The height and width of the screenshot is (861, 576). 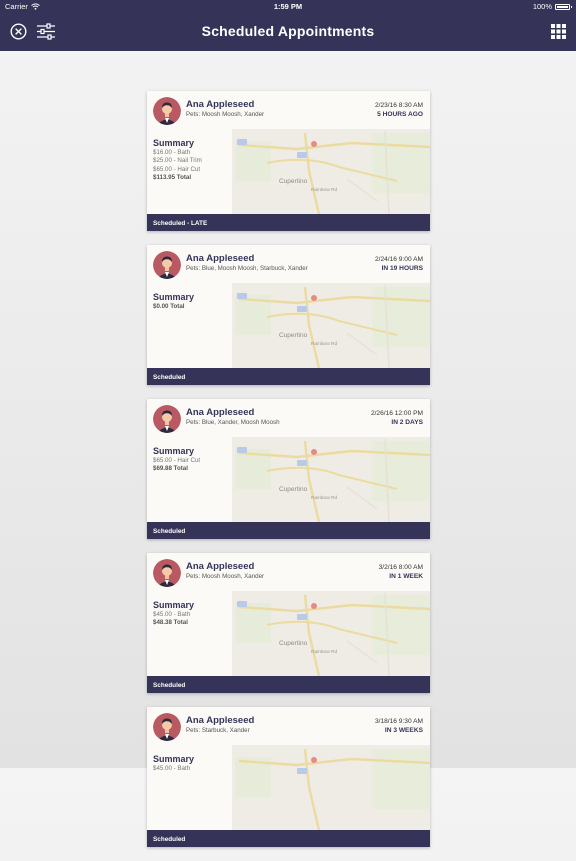 What do you see at coordinates (170, 623) in the screenshot?
I see `summary-total: $48.38 Total` at bounding box center [170, 623].